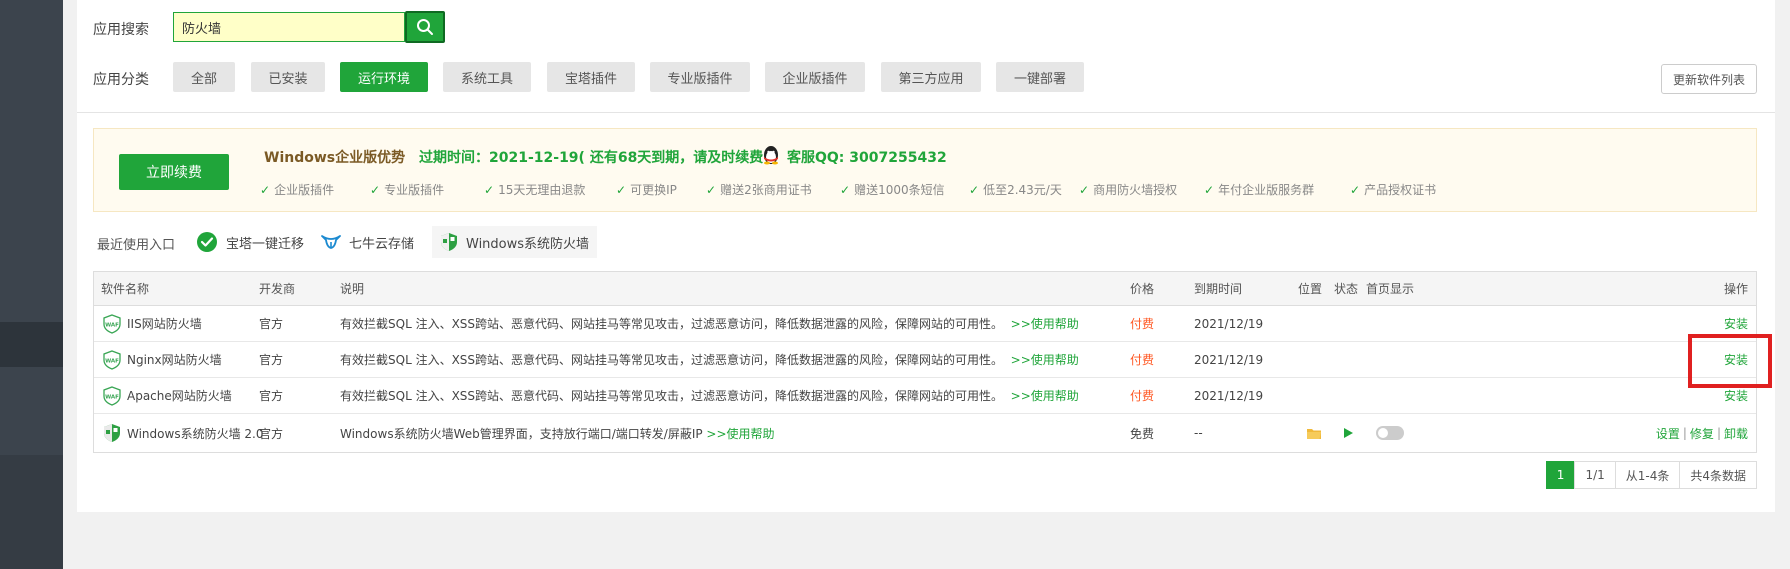 Image resolution: width=1790 pixels, height=569 pixels. I want to click on row-actions: 设置 | 修复 | 卸载, so click(1701, 433).